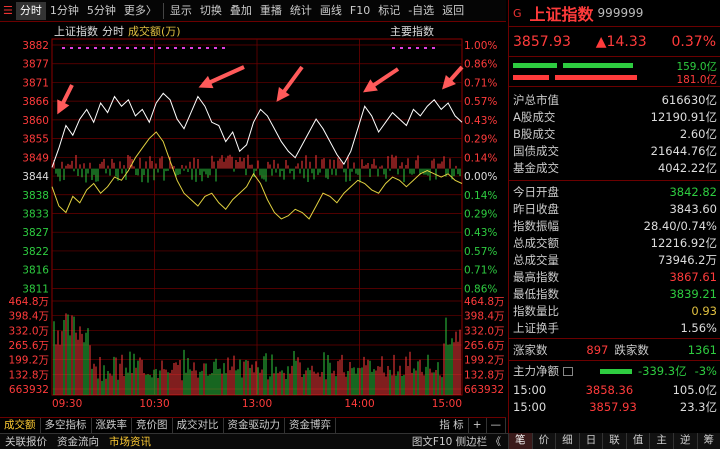 The width and height of the screenshot is (720, 449). What do you see at coordinates (517, 13) in the screenshot?
I see `quote-flag: G` at bounding box center [517, 13].